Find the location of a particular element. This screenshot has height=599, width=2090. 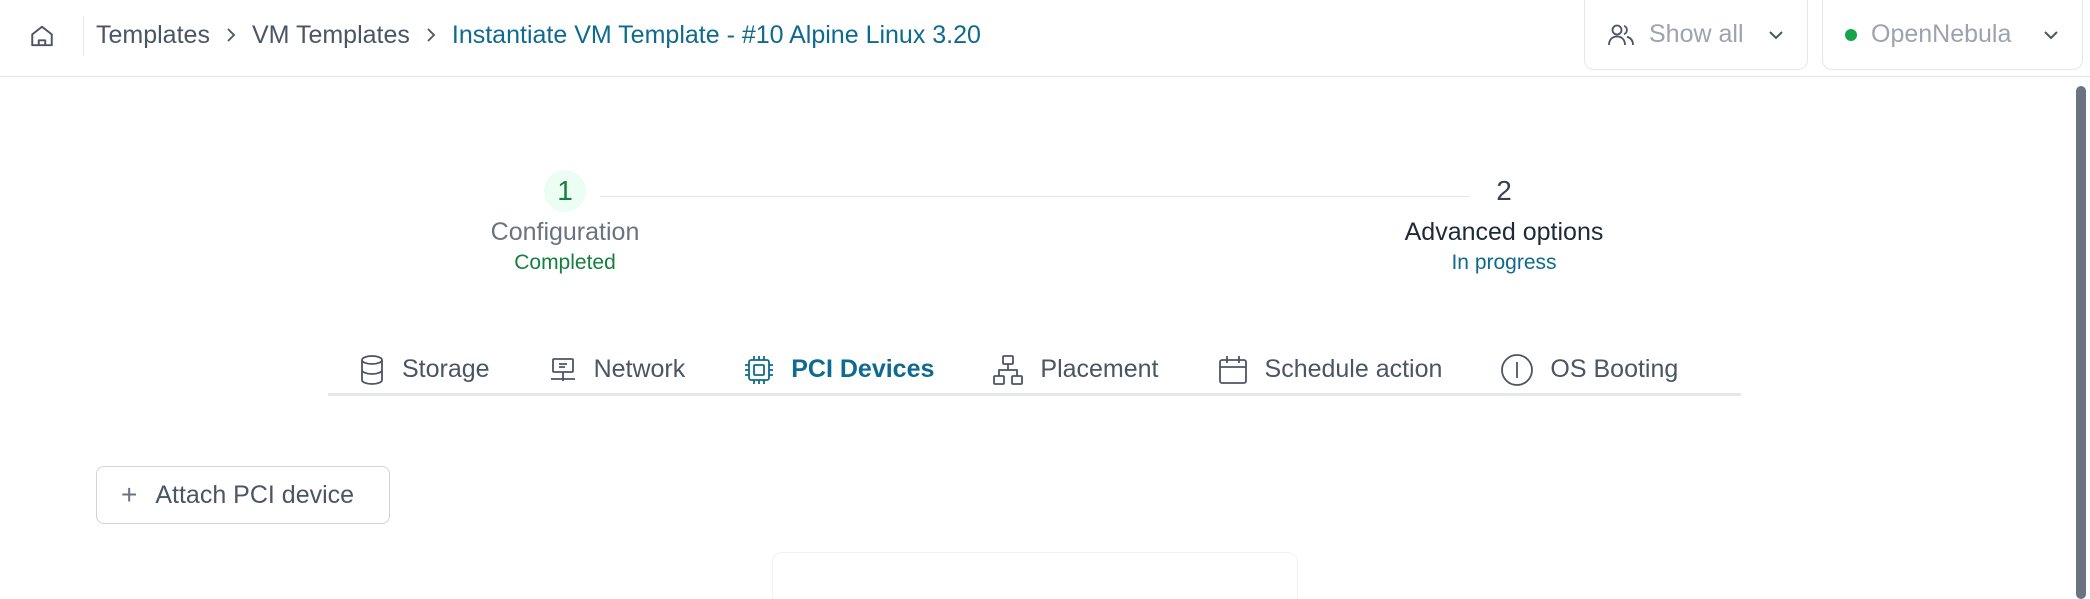

database-icon is located at coordinates (372, 370).